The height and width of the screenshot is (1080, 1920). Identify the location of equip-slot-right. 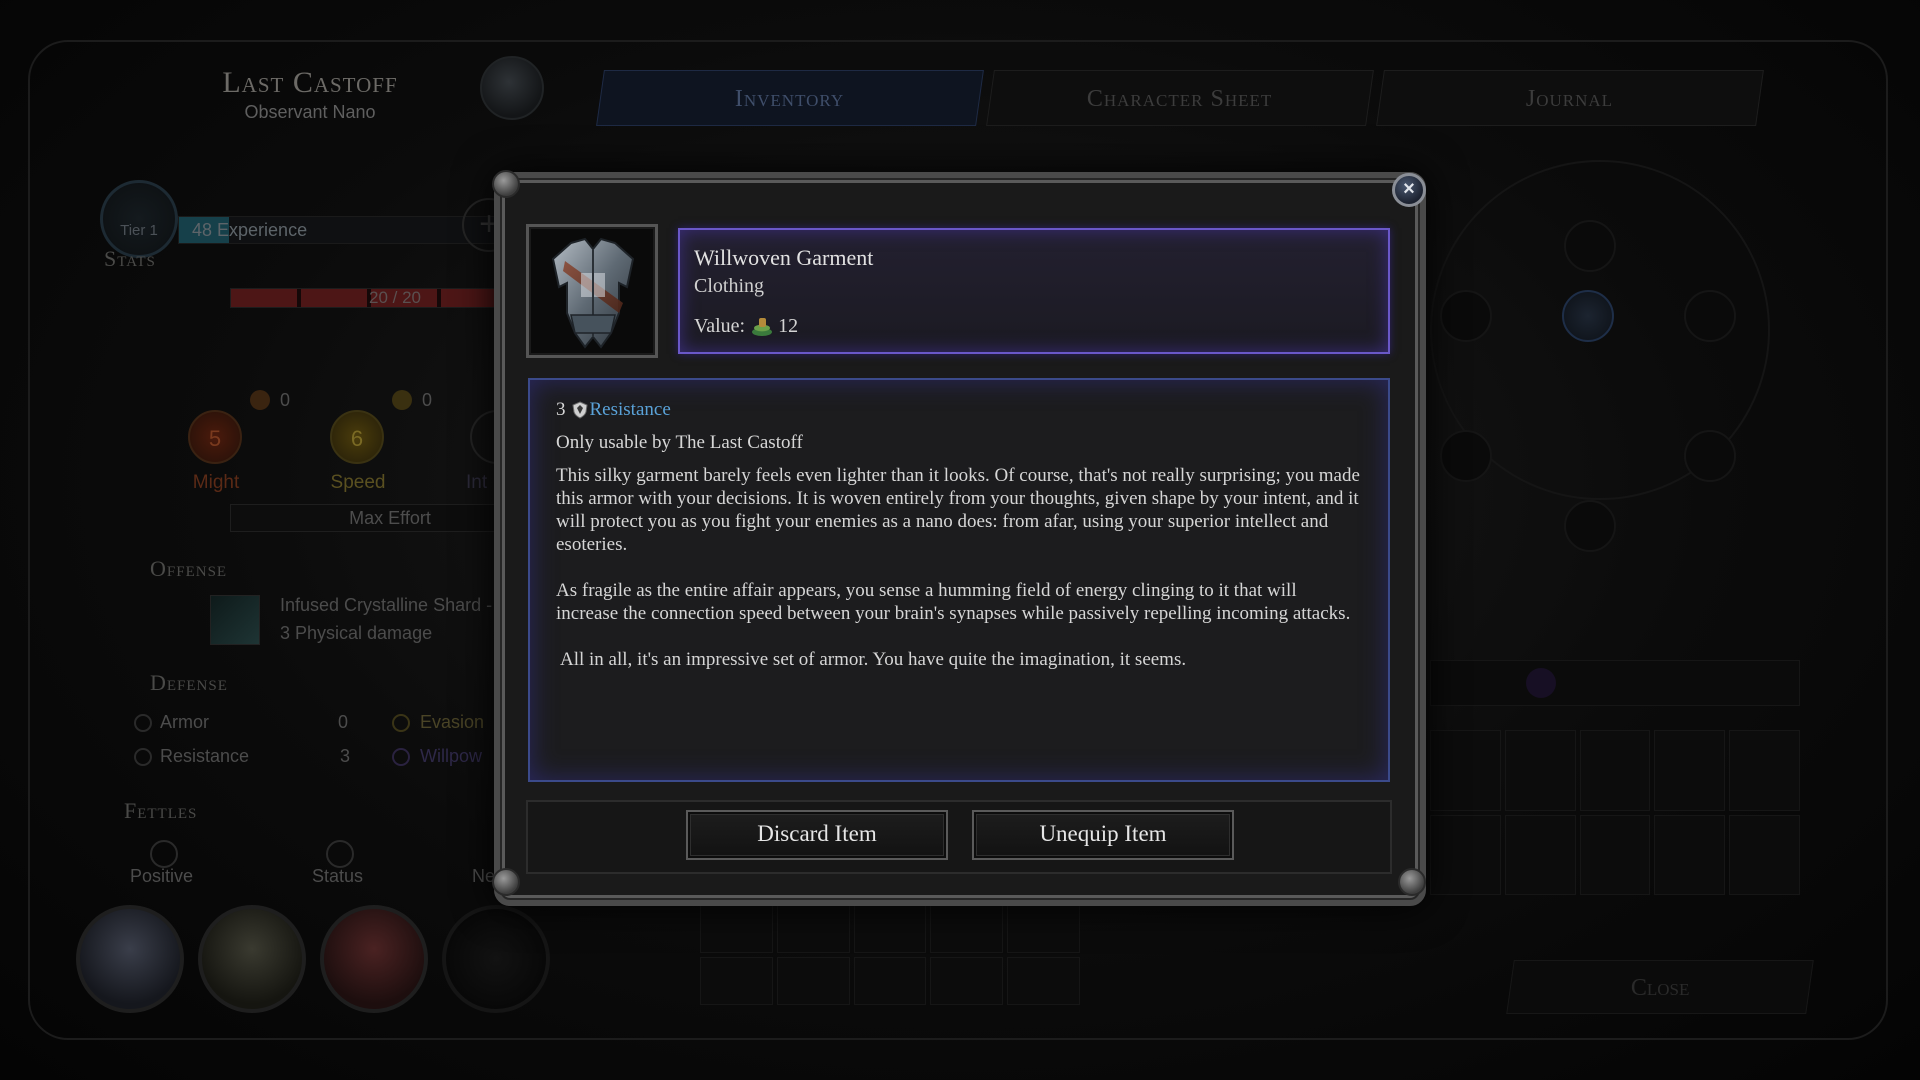
(1710, 316).